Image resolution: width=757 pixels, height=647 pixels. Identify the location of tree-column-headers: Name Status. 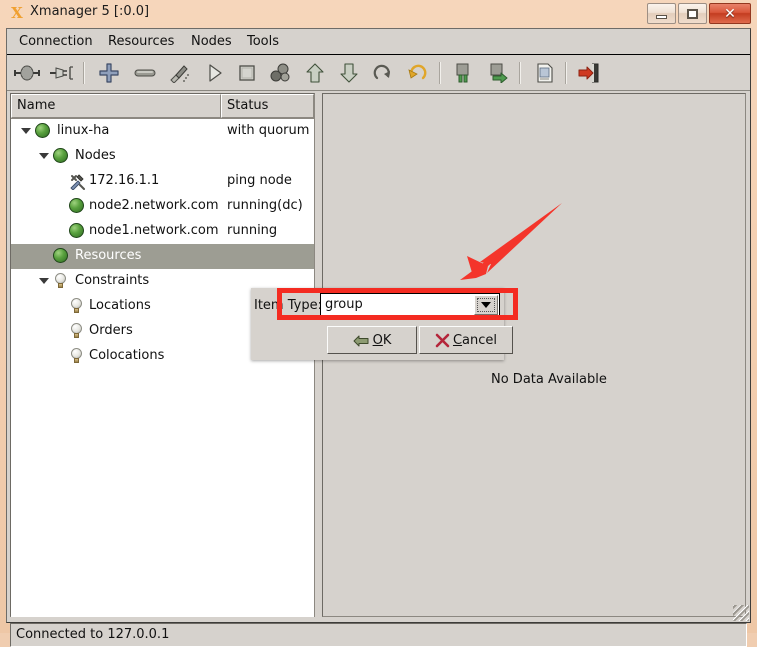
(162, 106).